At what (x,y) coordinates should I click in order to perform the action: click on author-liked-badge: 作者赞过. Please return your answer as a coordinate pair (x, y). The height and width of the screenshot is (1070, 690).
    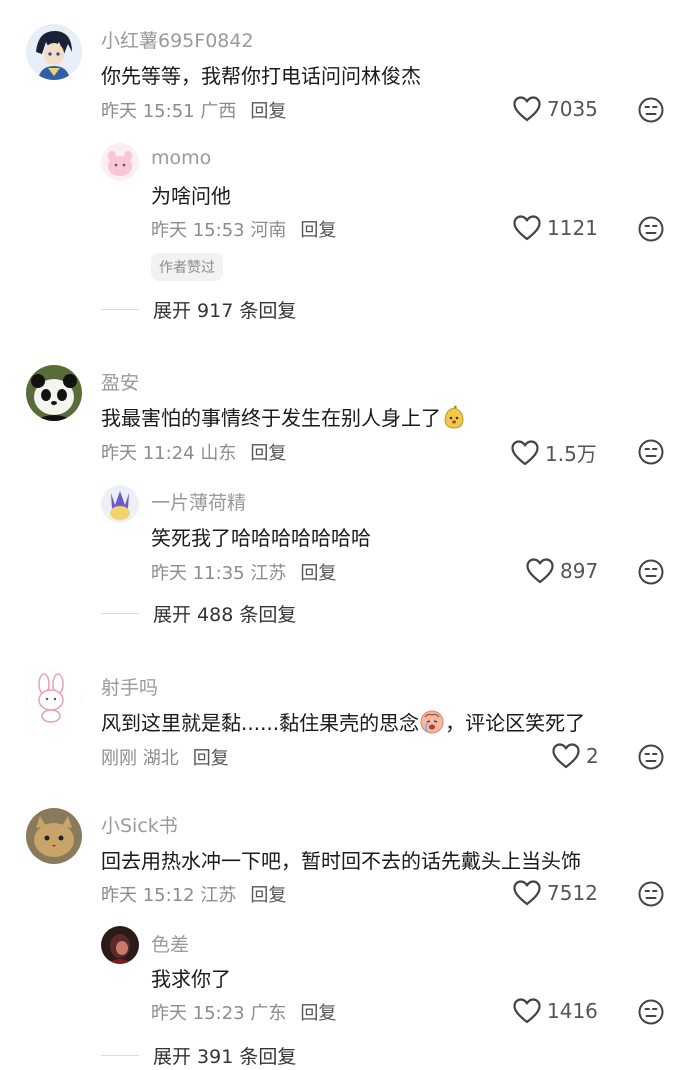
    Looking at the image, I should click on (187, 267).